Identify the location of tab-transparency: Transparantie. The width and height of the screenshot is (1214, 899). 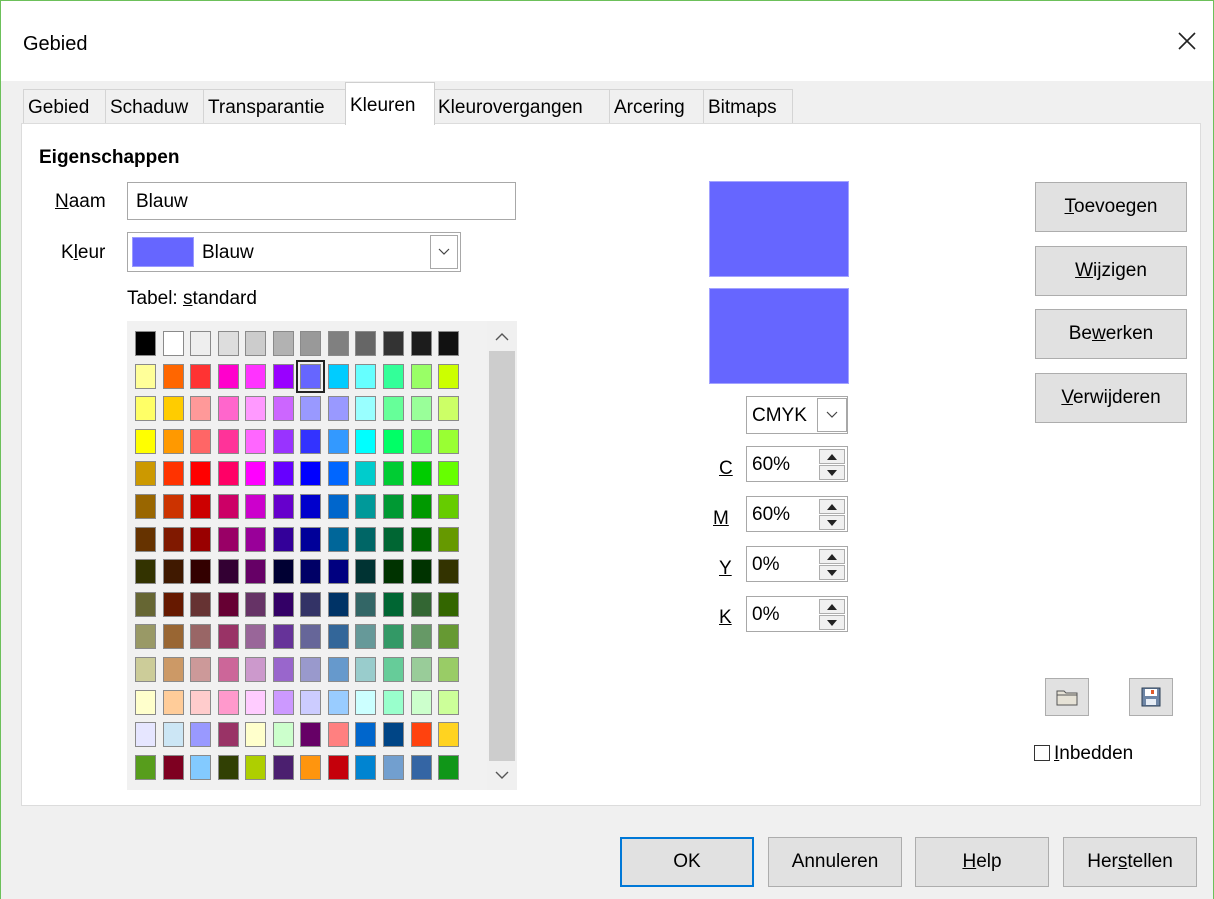
(275, 107).